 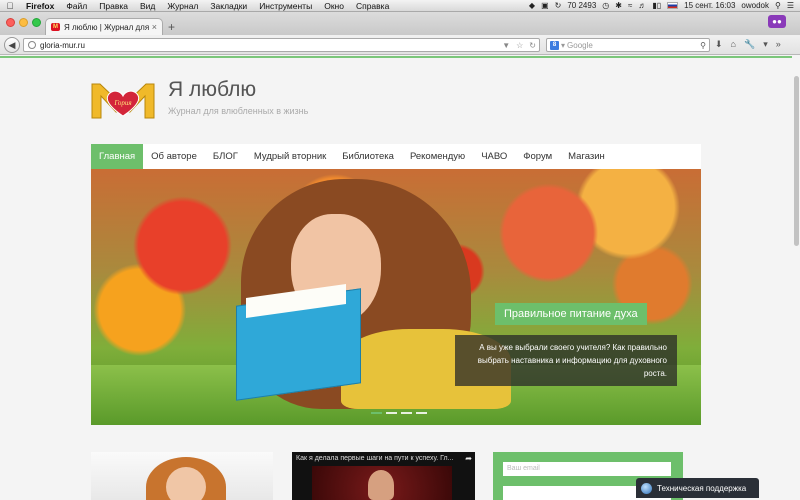 What do you see at coordinates (563, 45) in the screenshot?
I see `search-engine-dropdown-icon: ▾` at bounding box center [563, 45].